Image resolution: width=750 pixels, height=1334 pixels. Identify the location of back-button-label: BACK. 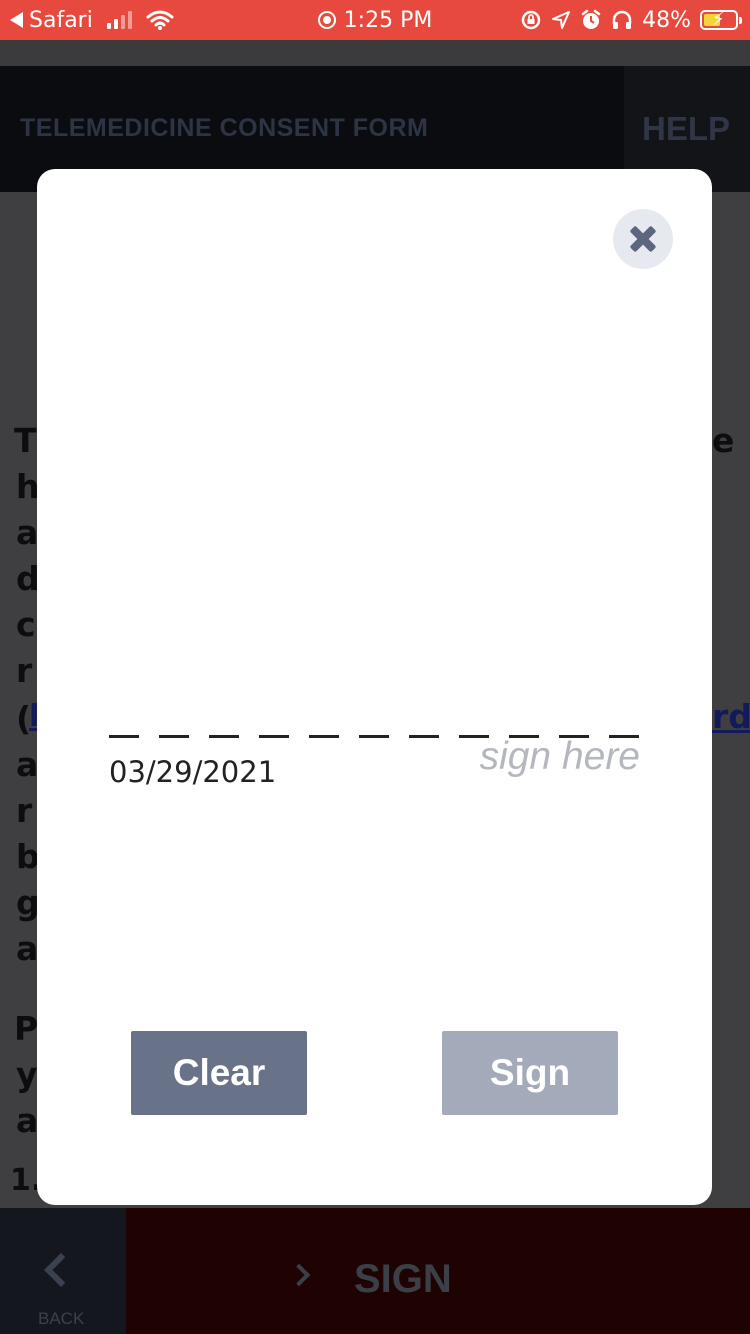
(61, 1318).